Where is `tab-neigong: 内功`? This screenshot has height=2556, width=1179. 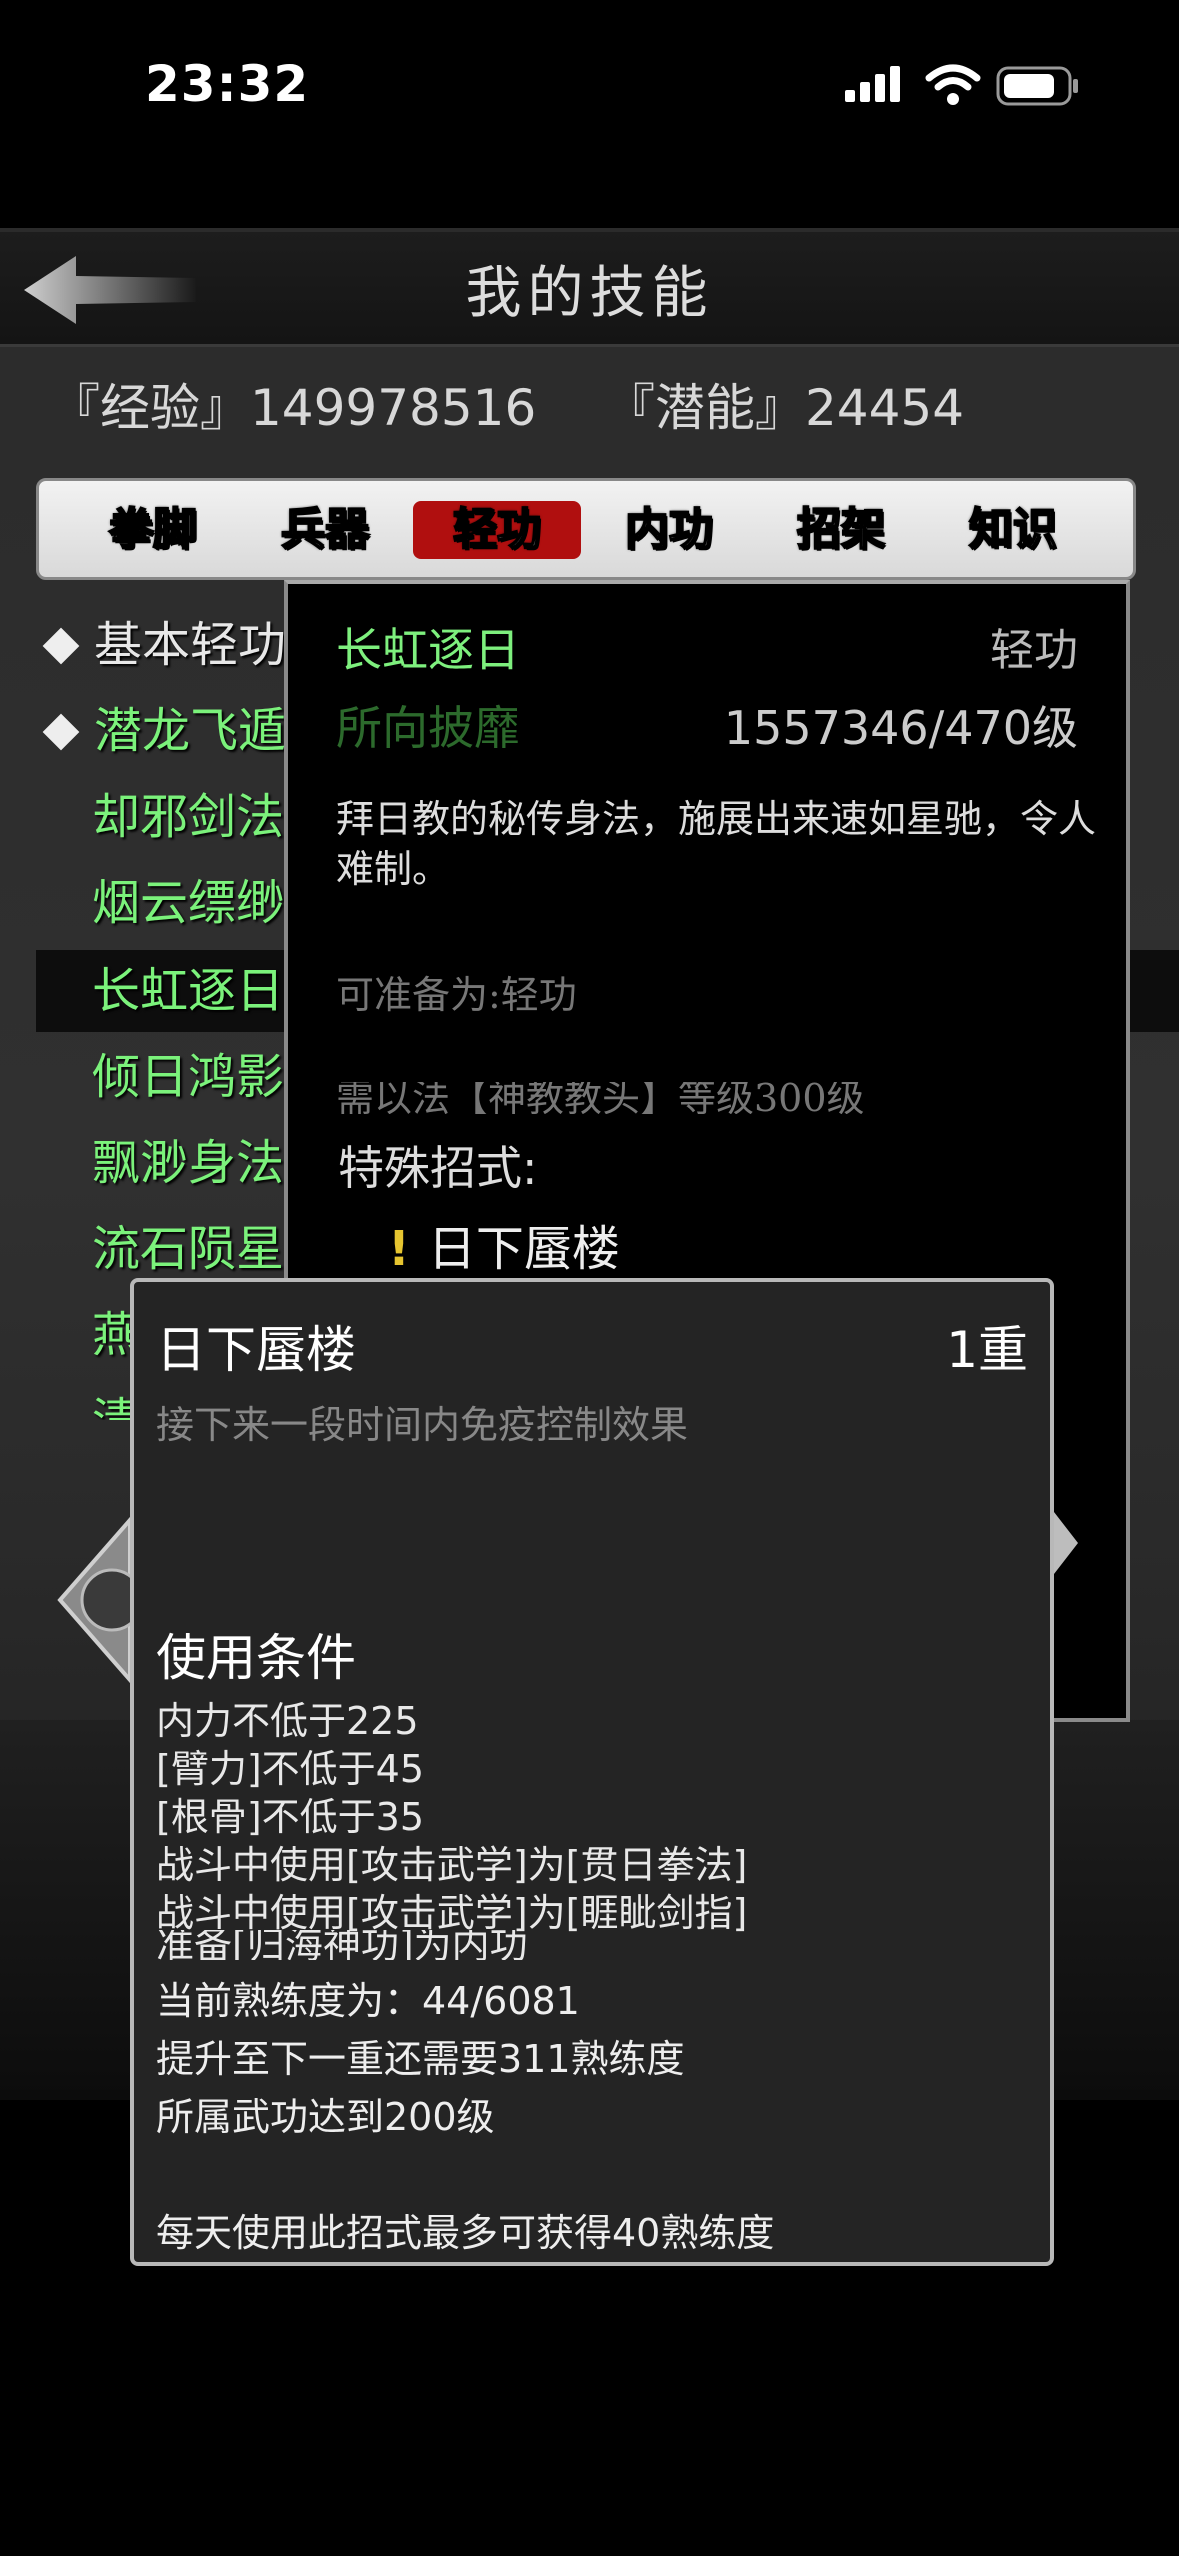
tab-neigong: 内功 is located at coordinates (669, 530).